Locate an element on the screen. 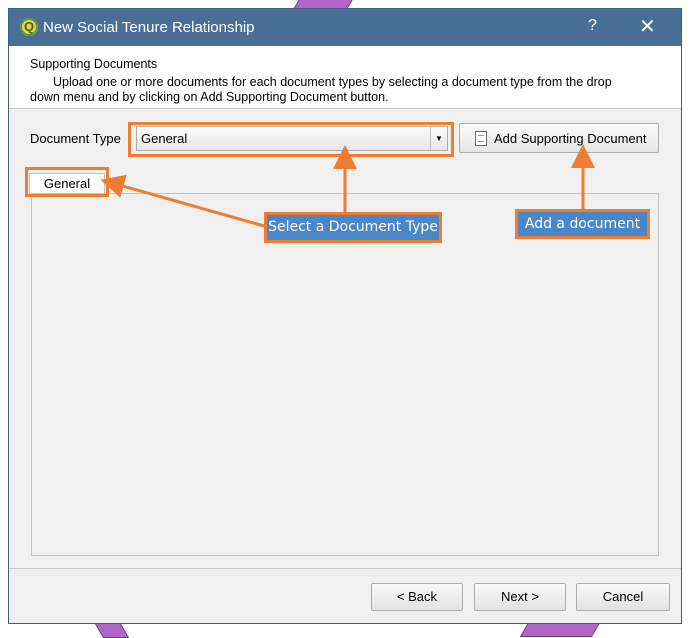 The image size is (691, 638). tab-highlight is located at coordinates (67, 182).